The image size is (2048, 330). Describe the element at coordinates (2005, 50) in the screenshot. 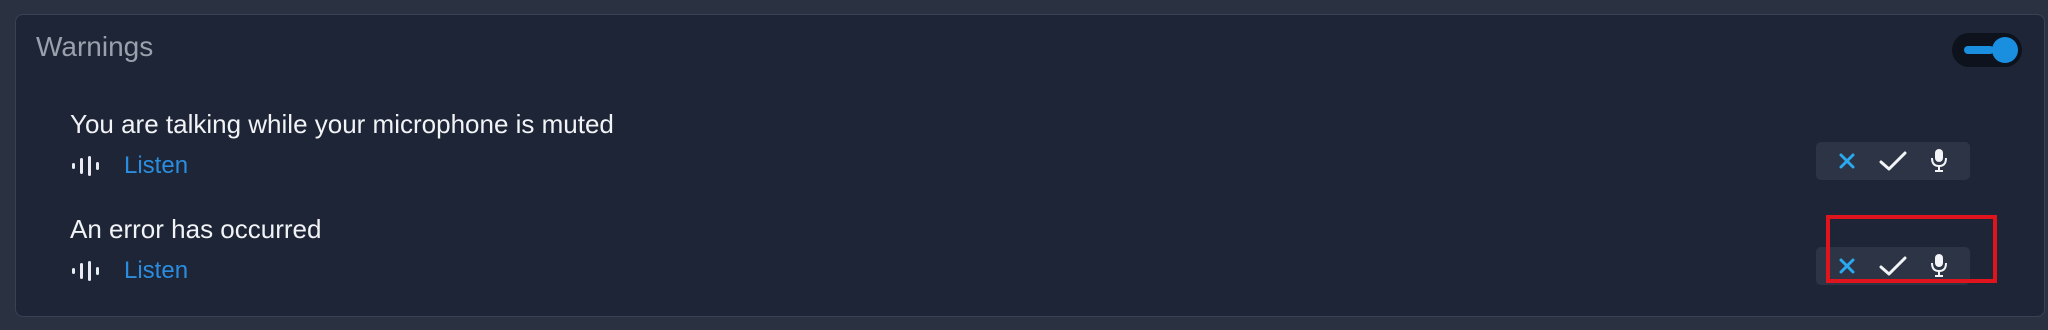

I see `toggle-knob` at that location.